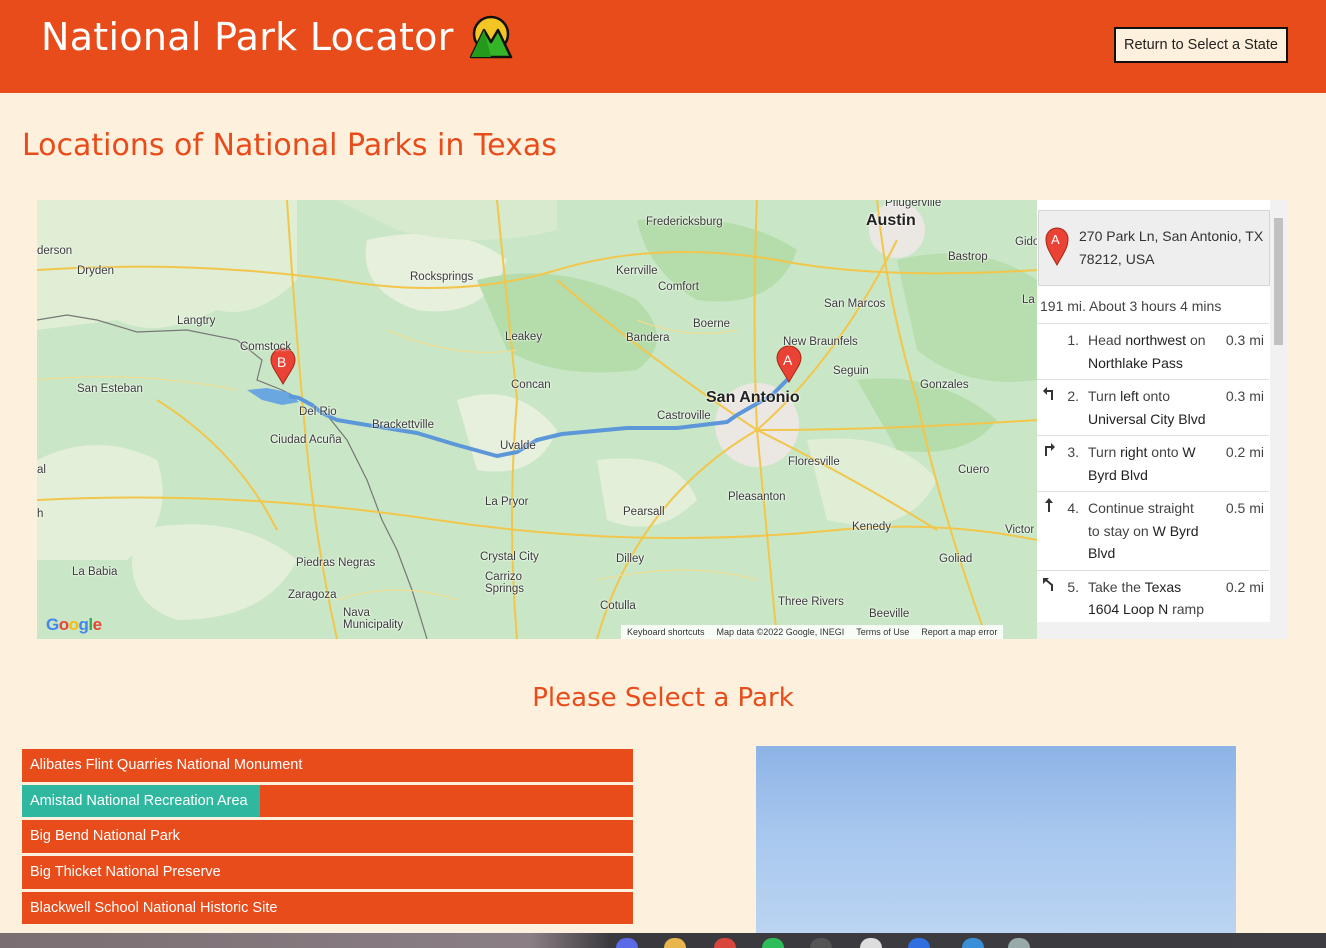 Image resolution: width=1326 pixels, height=948 pixels. Describe the element at coordinates (1278, 281) in the screenshot. I see `scrollbar-thumb` at that location.